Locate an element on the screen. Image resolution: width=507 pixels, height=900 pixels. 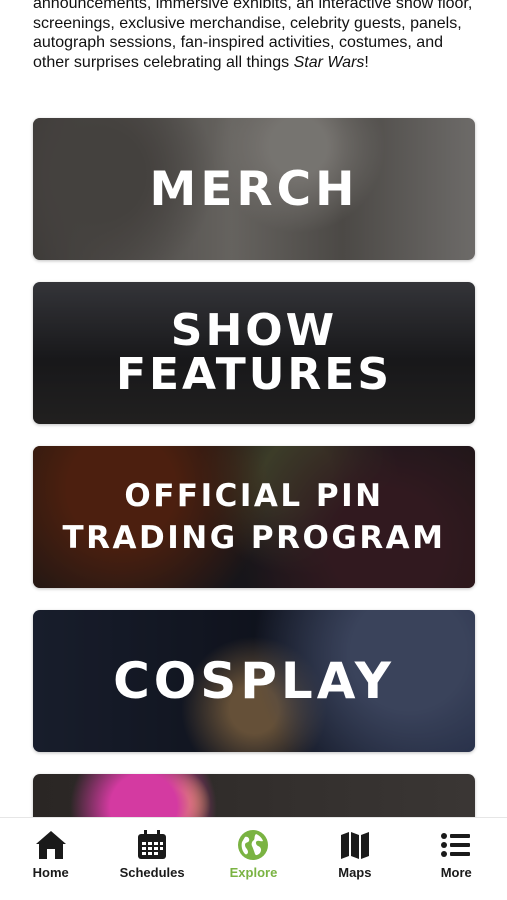
merch-title: MERCH is located at coordinates (254, 189).